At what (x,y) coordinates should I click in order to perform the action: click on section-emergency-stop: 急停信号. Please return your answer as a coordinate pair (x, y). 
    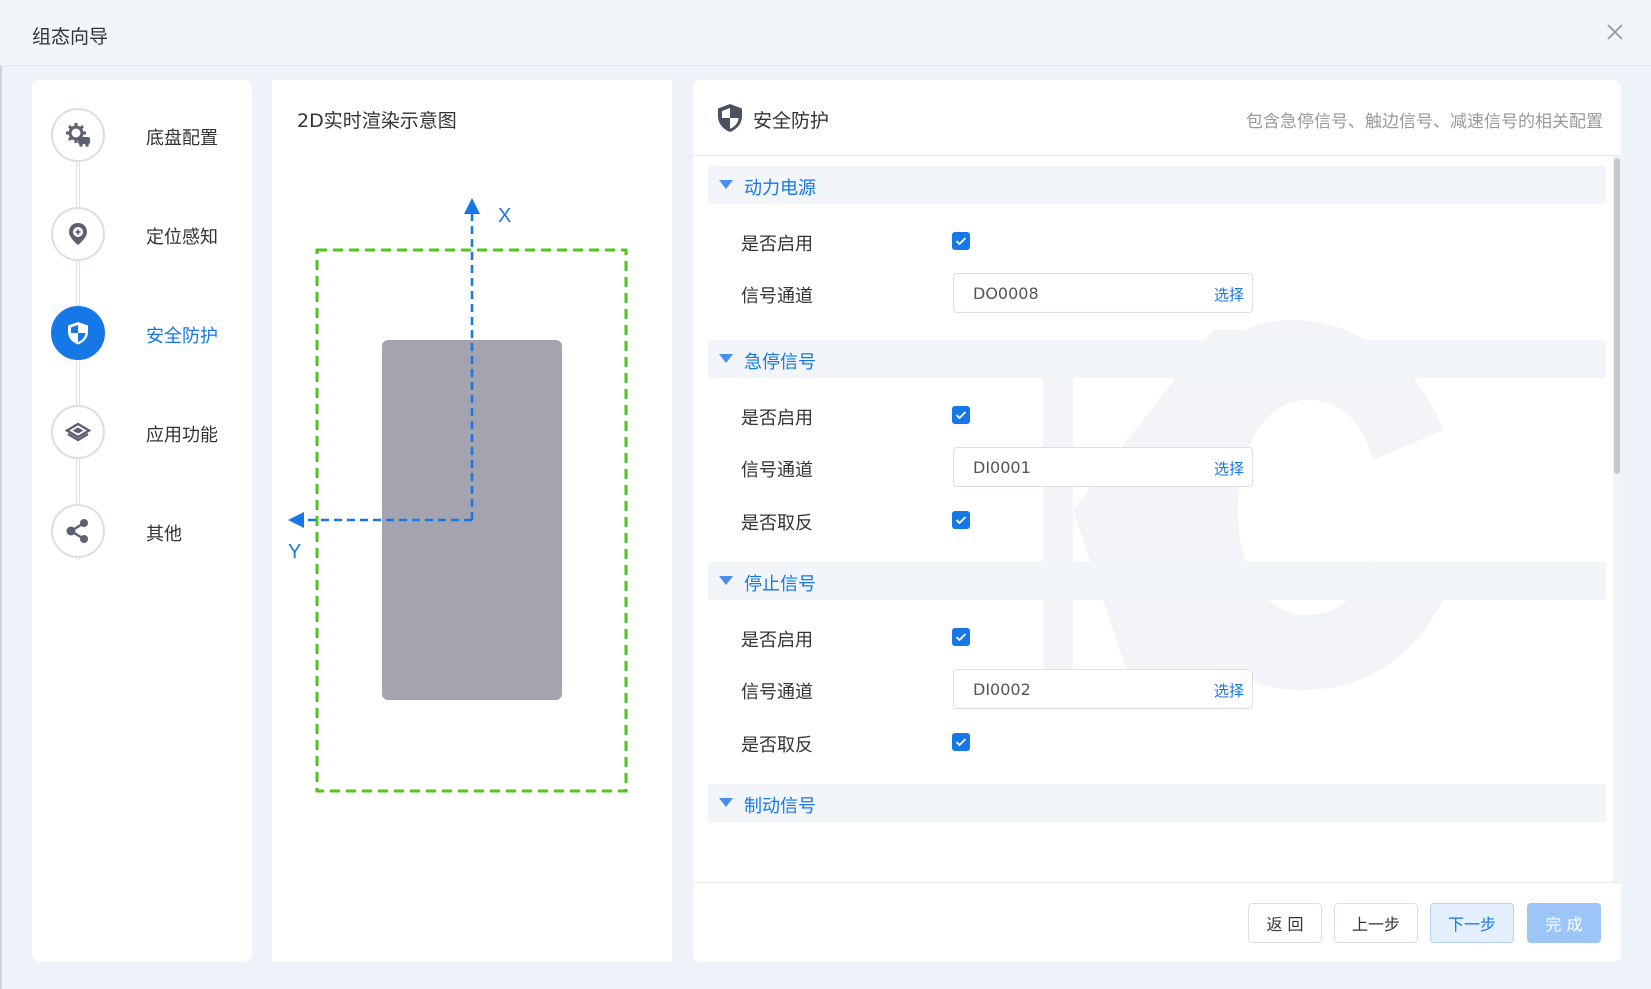
    Looking at the image, I should click on (1157, 359).